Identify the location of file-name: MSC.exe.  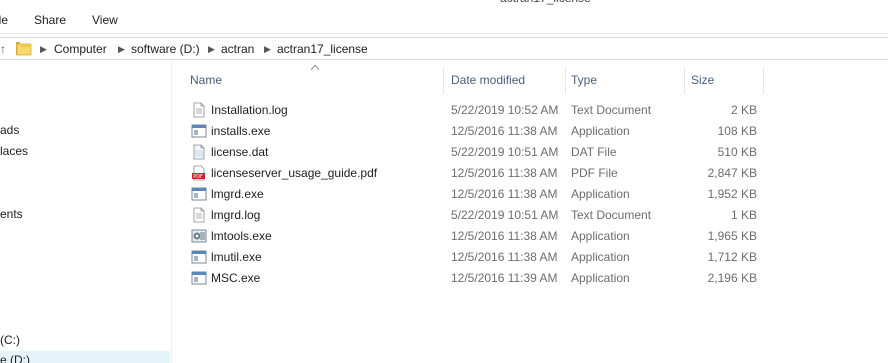
(235, 278).